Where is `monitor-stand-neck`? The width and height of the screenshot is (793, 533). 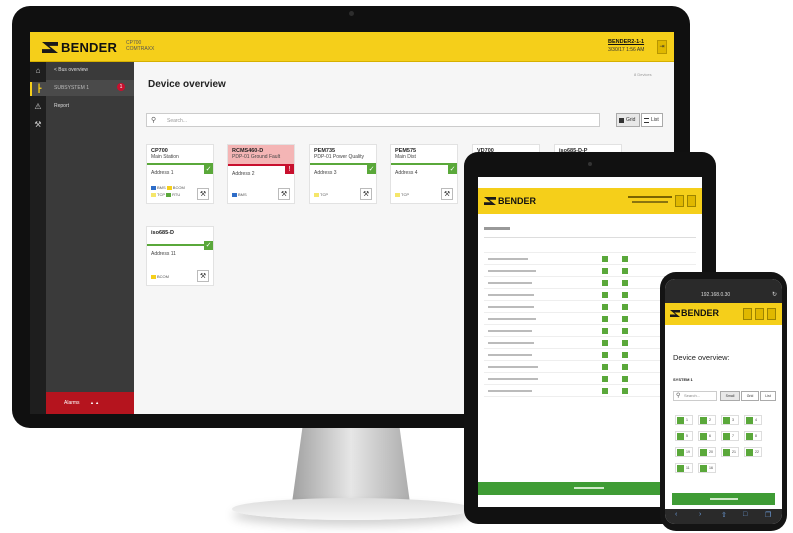 monitor-stand-neck is located at coordinates (351, 465).